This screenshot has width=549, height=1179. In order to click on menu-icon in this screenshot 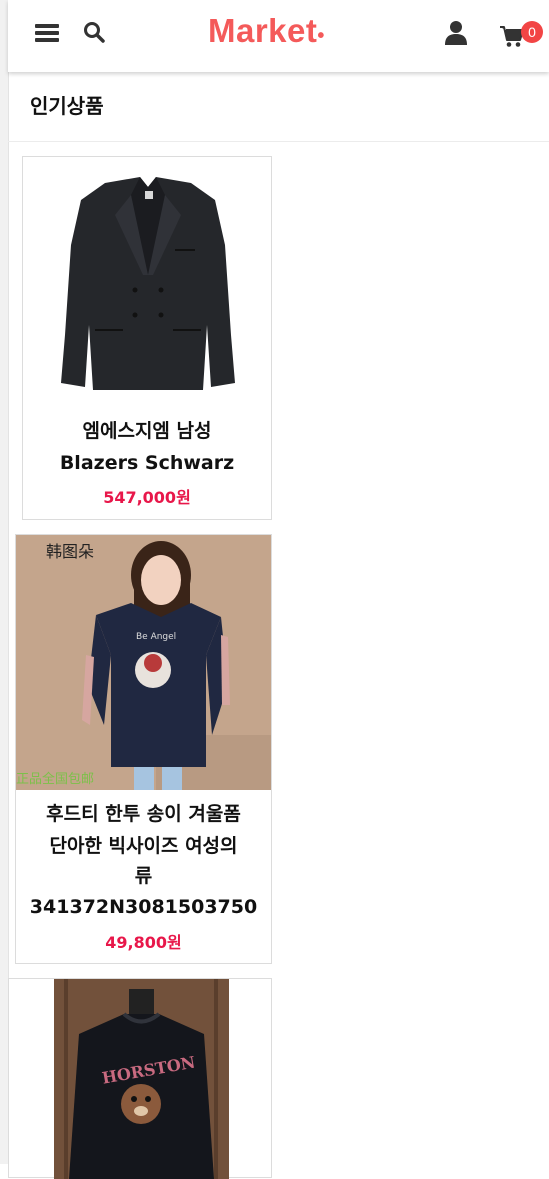, I will do `click(47, 33)`.